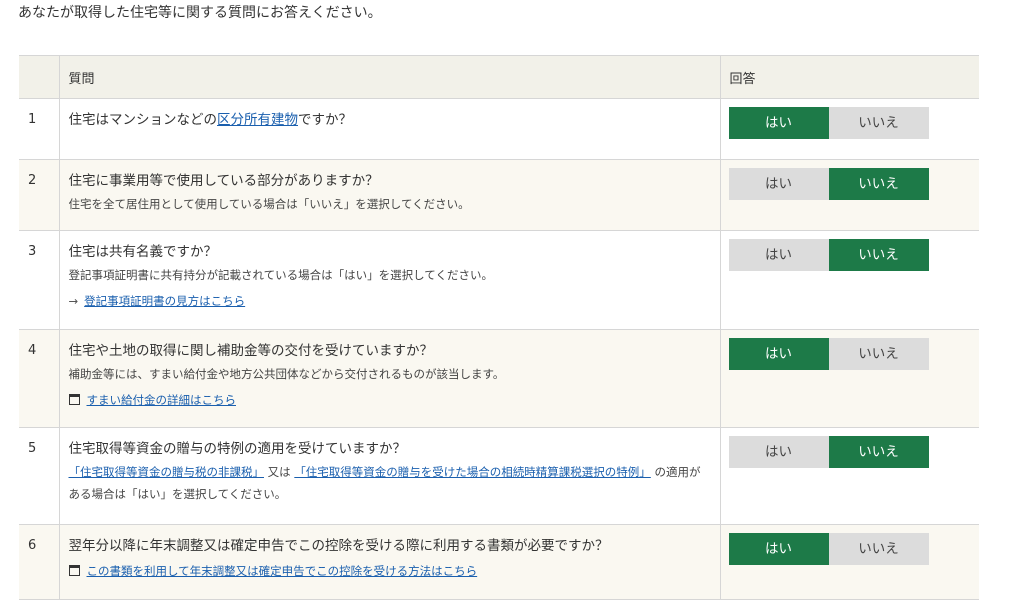 The width and height of the screenshot is (1033, 612). I want to click on question-cell: 住宅はマンションなどの区分所有建物ですか？, so click(390, 129).